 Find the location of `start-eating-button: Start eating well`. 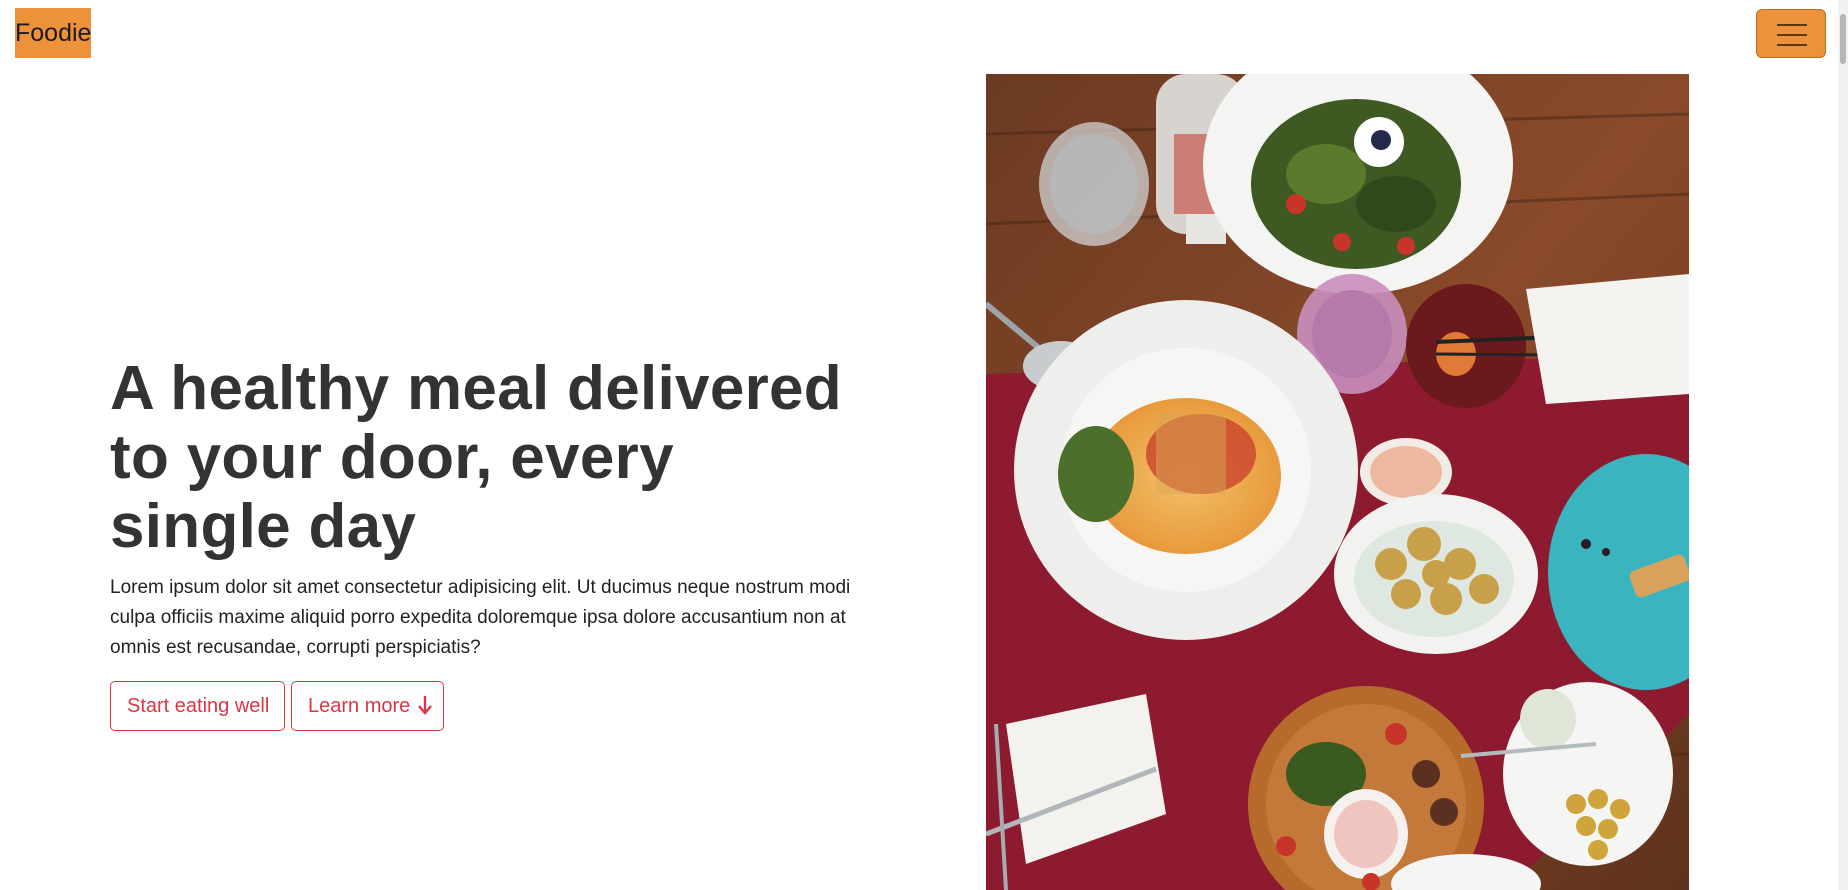

start-eating-button: Start eating well is located at coordinates (197, 706).